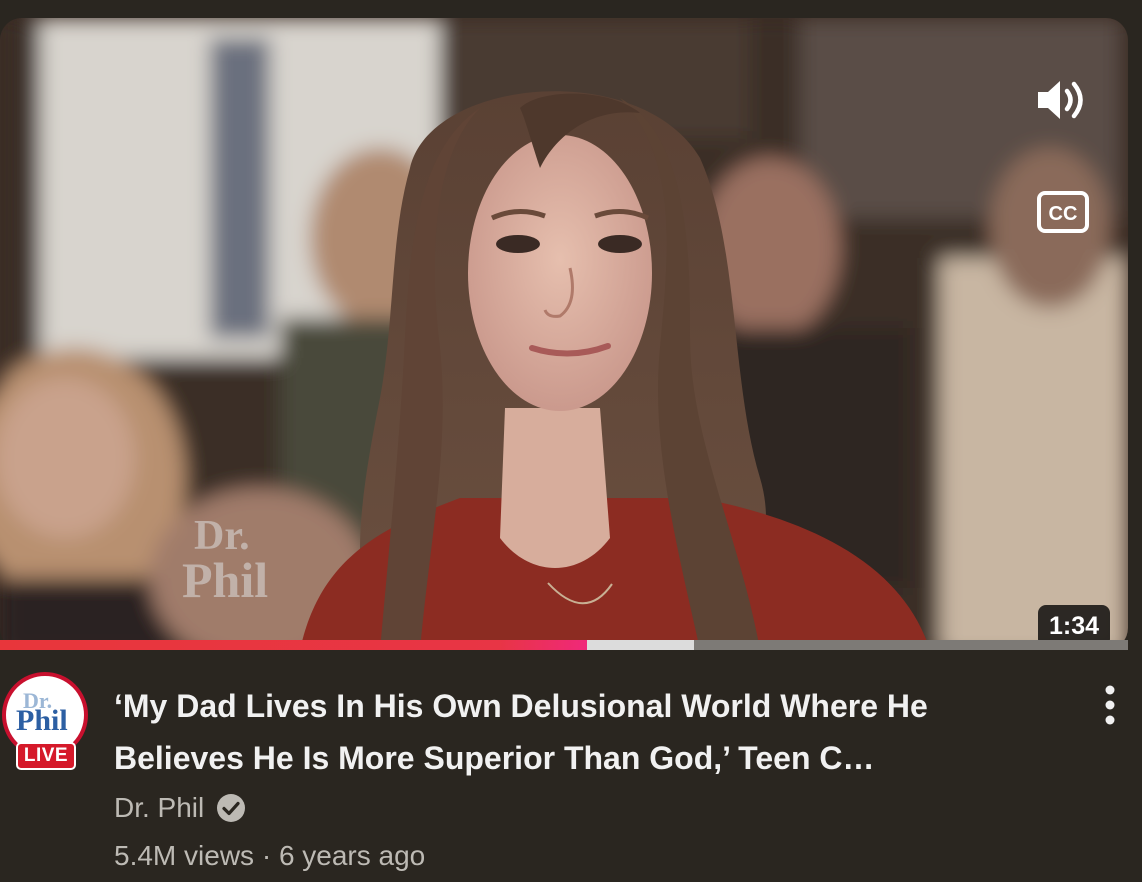 The height and width of the screenshot is (882, 1142). I want to click on watermark-line2: Phil, so click(225, 580).